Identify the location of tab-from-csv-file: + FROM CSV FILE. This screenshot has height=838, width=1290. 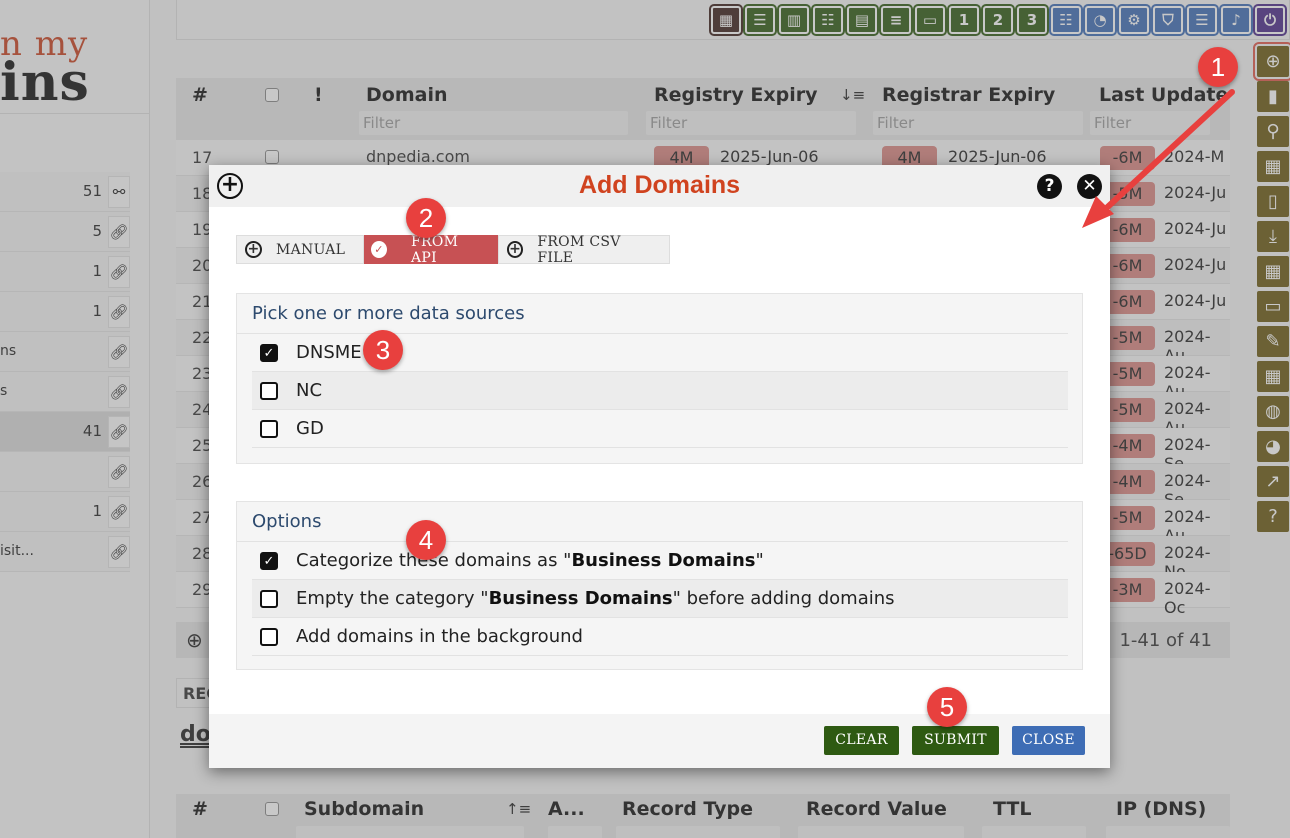
(584, 249).